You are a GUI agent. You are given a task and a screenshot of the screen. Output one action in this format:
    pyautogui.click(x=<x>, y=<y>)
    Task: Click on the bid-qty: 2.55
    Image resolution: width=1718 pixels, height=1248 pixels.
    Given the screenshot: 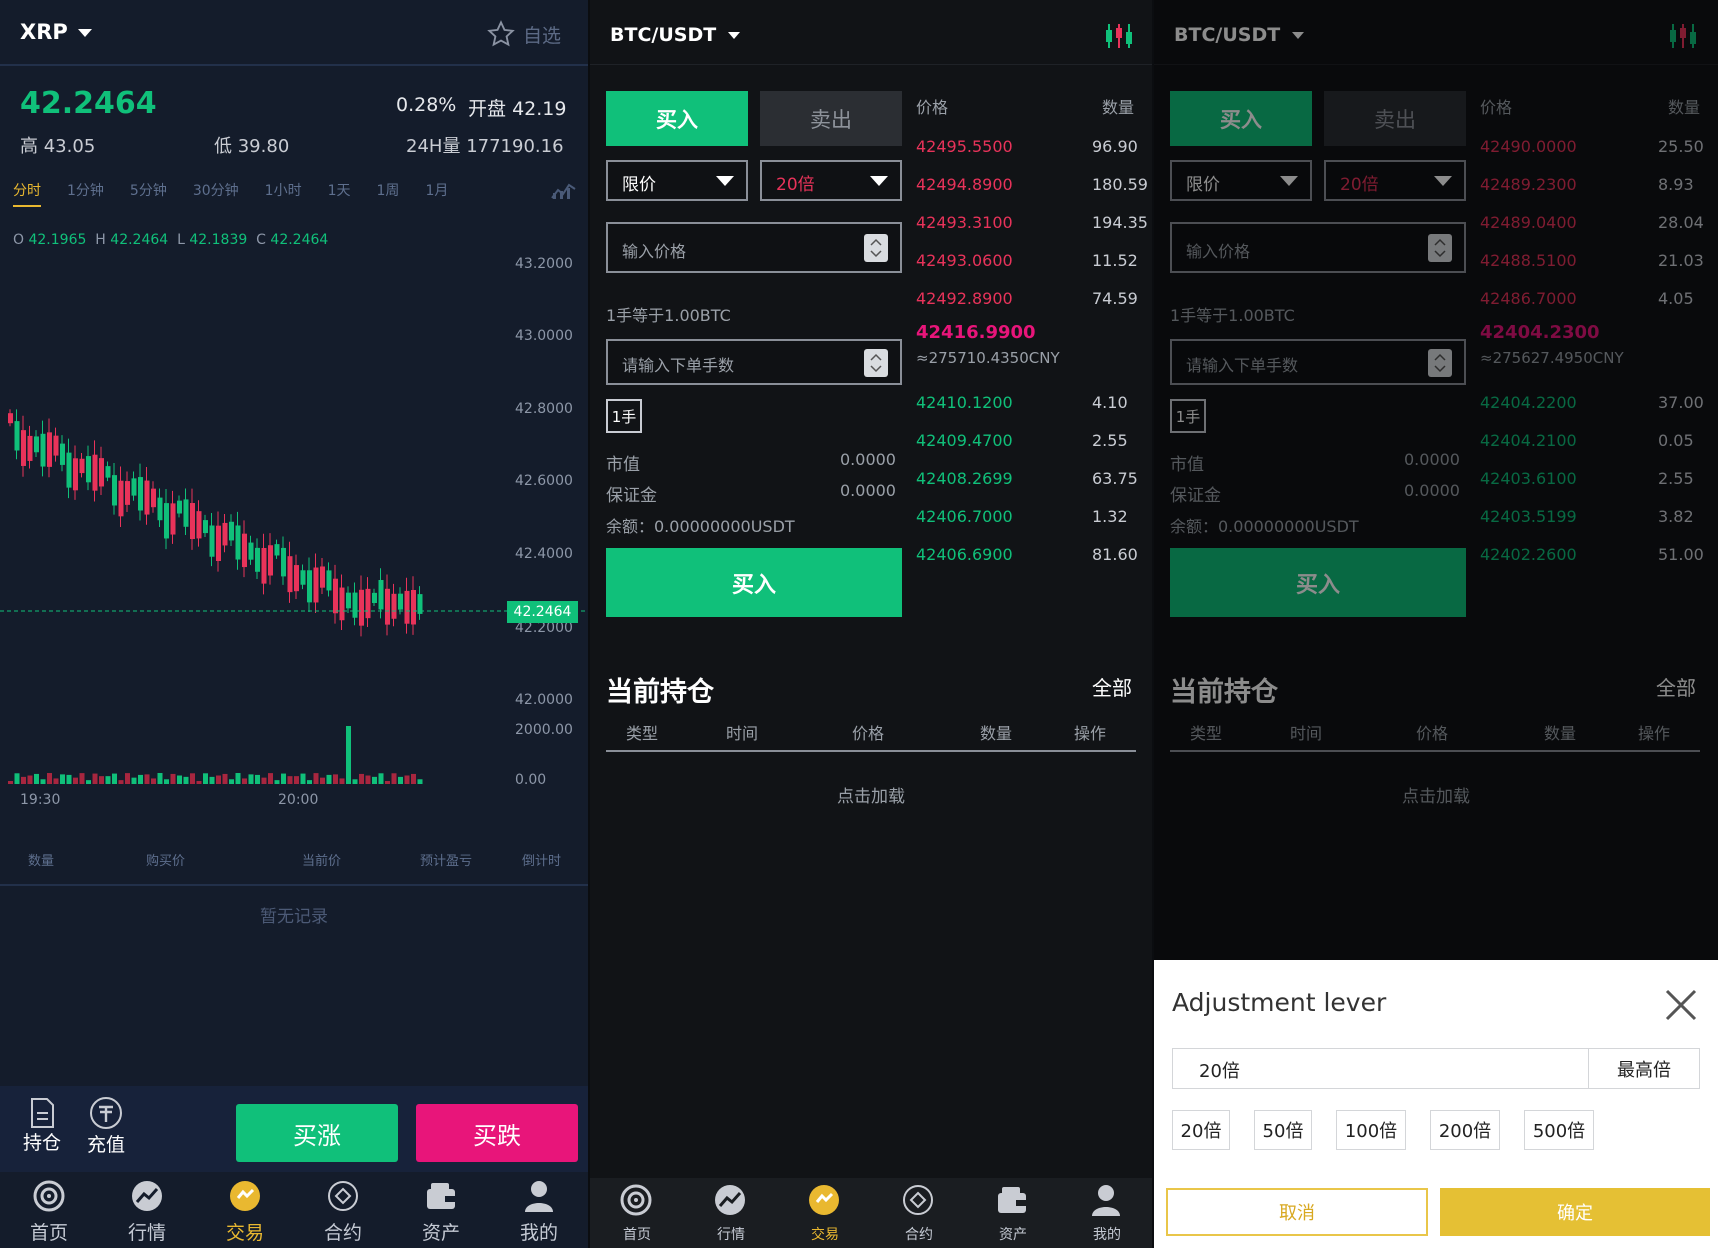 What is the action you would take?
    pyautogui.click(x=1110, y=440)
    